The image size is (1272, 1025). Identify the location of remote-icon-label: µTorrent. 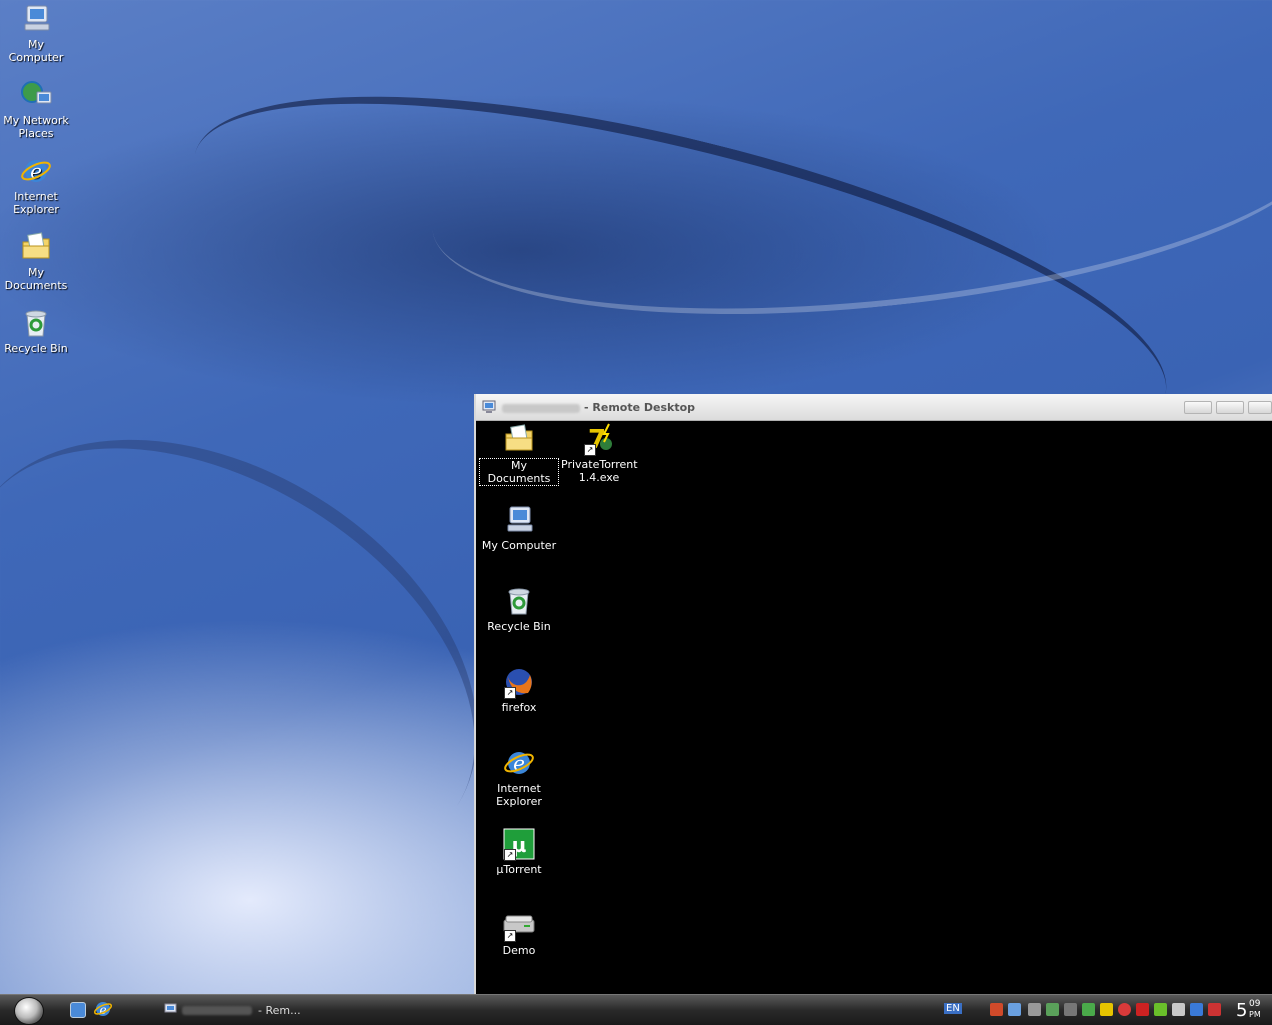
(519, 869).